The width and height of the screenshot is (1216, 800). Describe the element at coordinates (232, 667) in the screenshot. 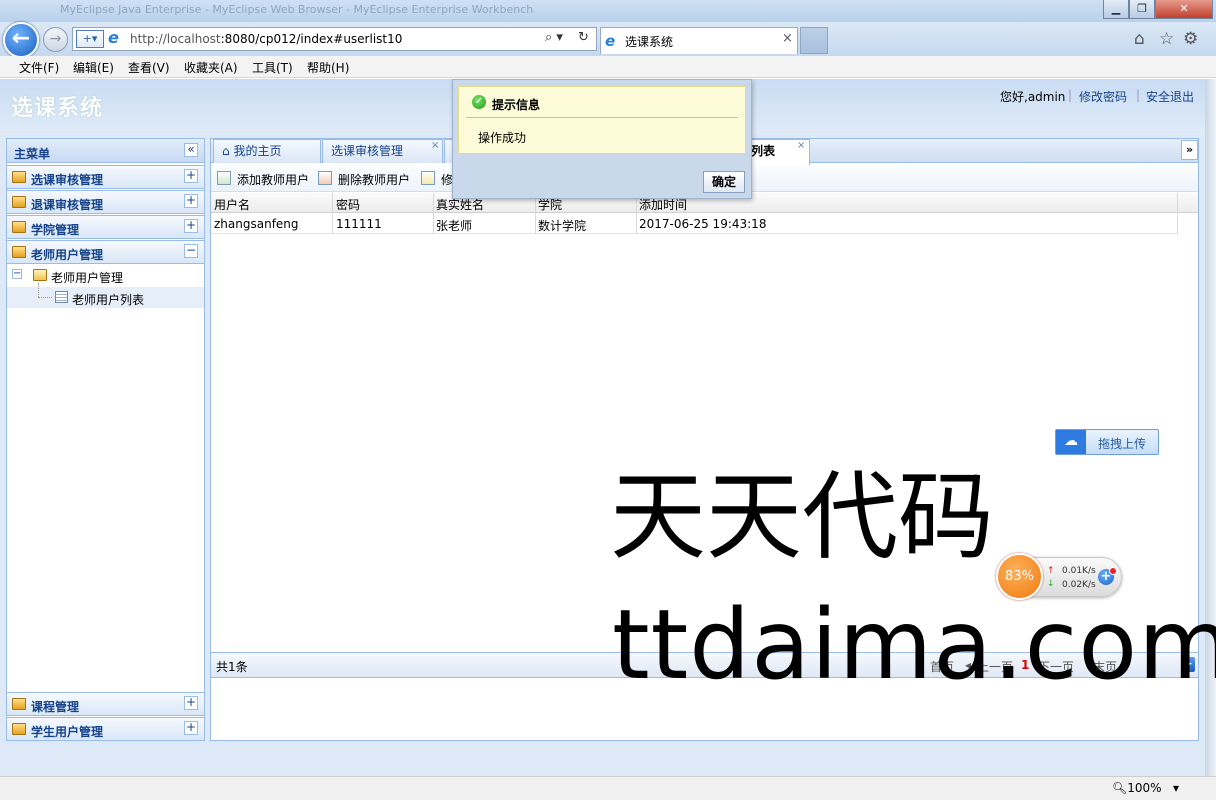

I see `pager-total: 共1条` at that location.